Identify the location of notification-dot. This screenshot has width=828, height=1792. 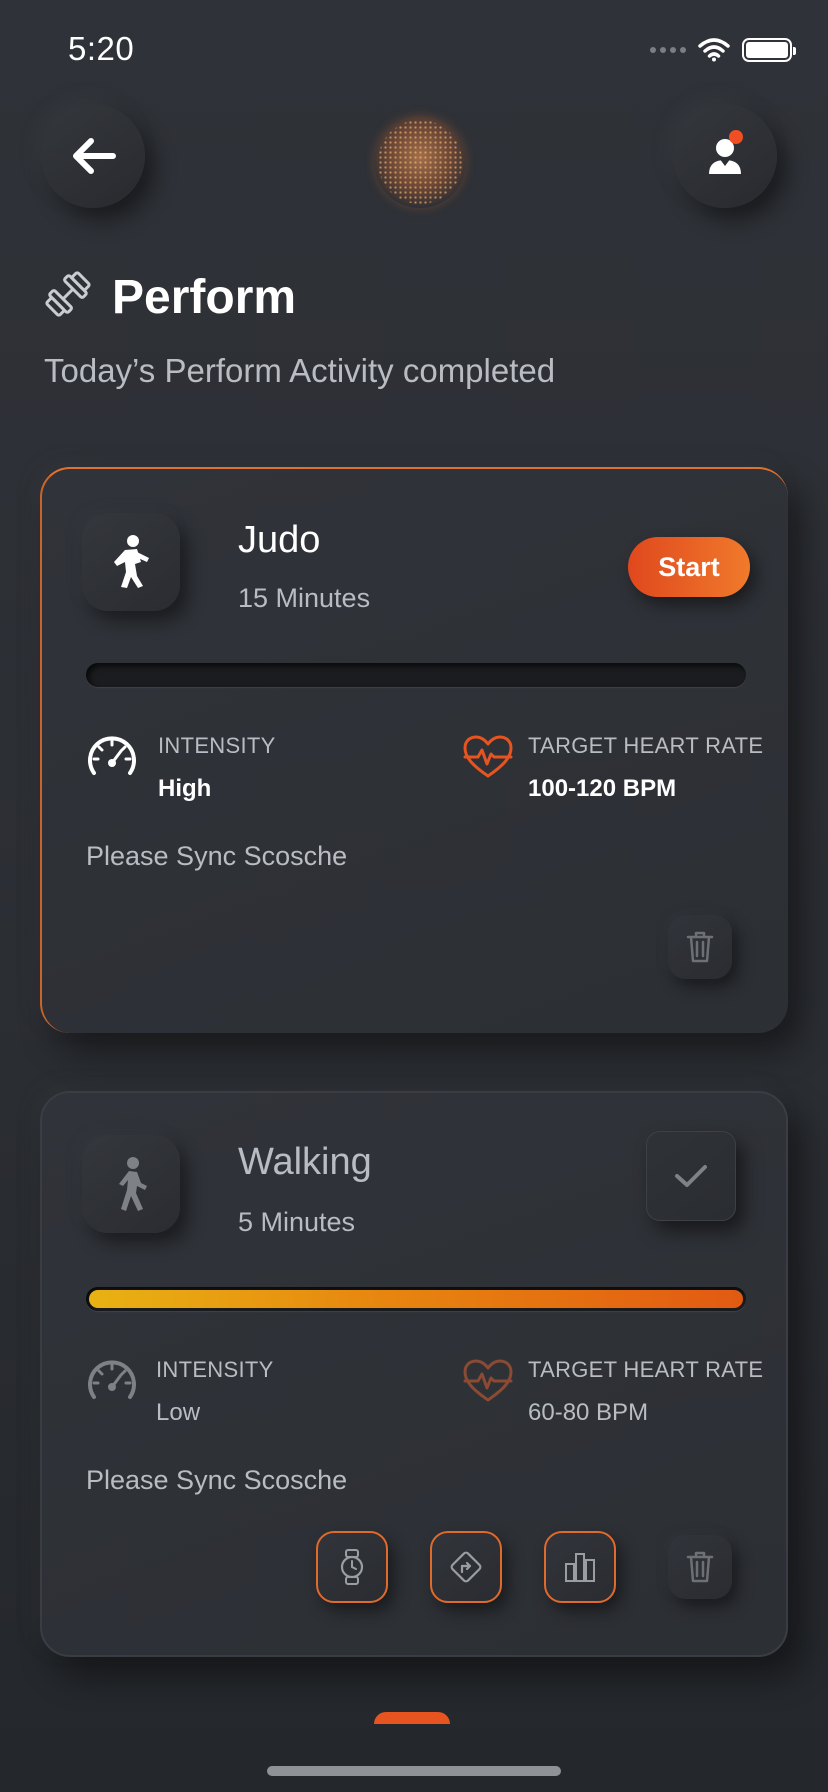
(736, 137).